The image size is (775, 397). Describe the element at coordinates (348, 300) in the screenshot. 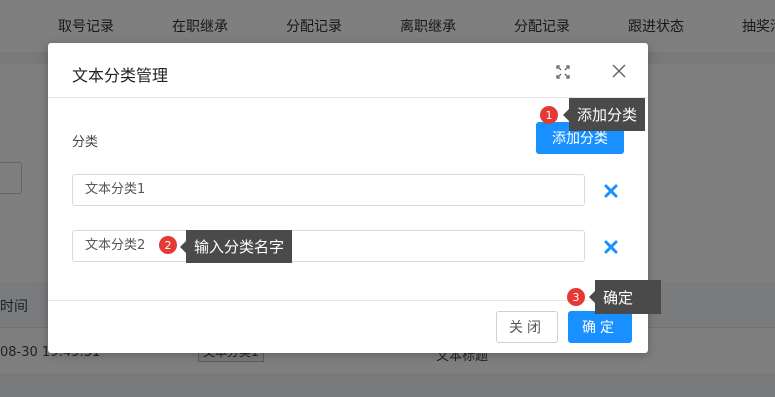

I see `dialog-footer-divider` at that location.